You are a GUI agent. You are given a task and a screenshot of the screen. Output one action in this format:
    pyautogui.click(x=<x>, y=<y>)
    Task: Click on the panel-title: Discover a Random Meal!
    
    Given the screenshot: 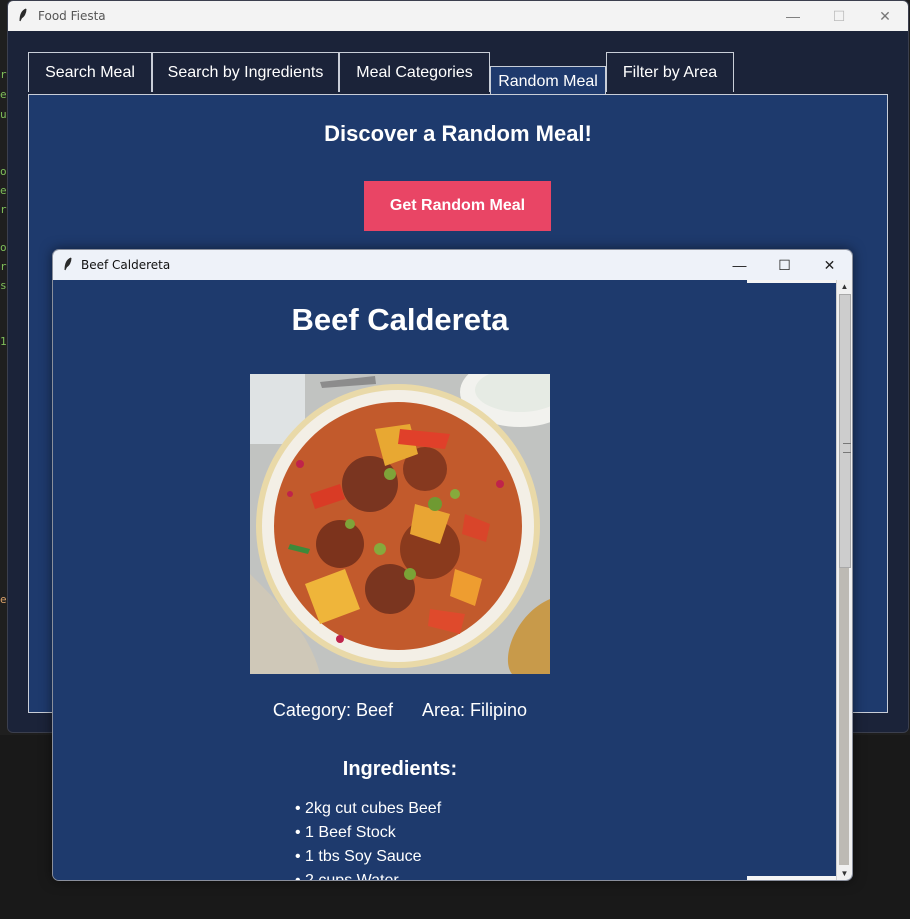 What is the action you would take?
    pyautogui.click(x=458, y=133)
    